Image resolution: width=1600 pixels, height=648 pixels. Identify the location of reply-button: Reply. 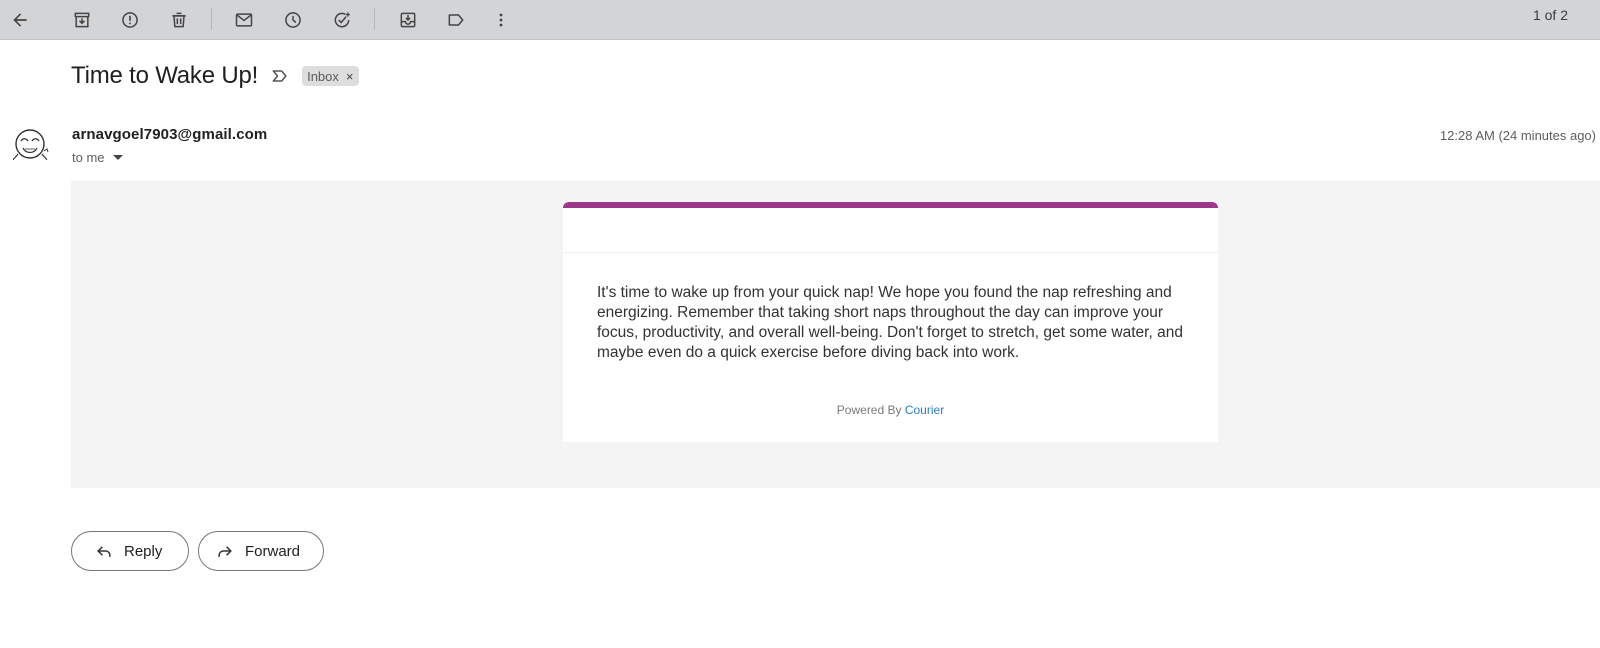
(130, 551).